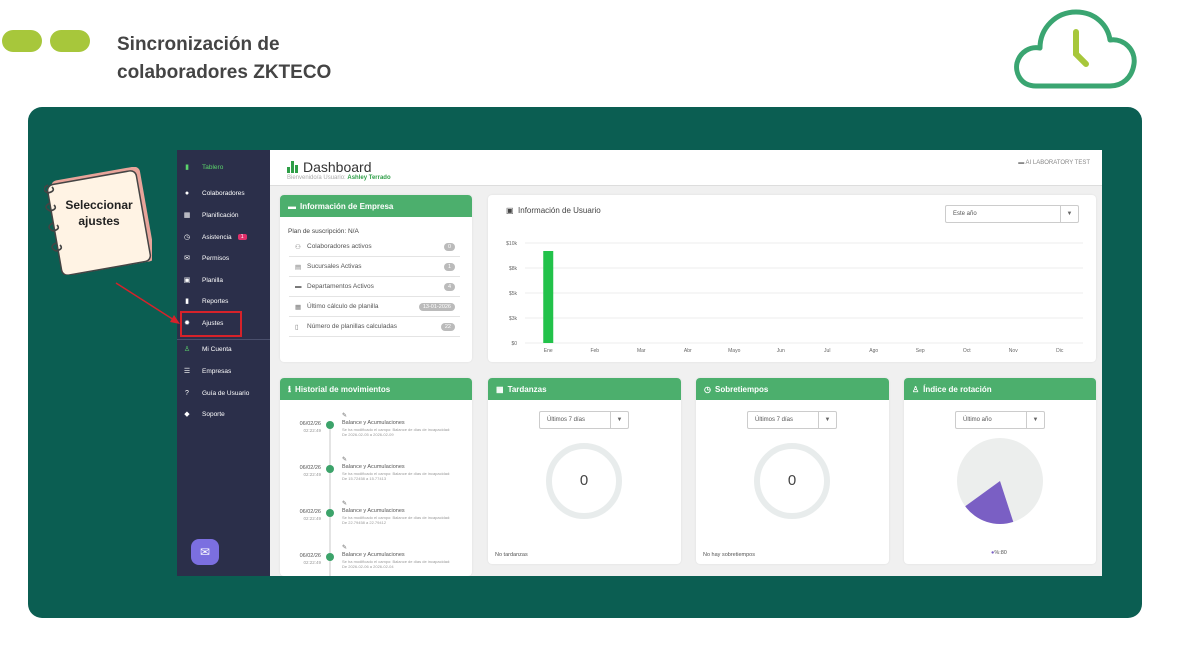  Describe the element at coordinates (792, 480) in the screenshot. I see `sobretiempos-value: 0` at that location.